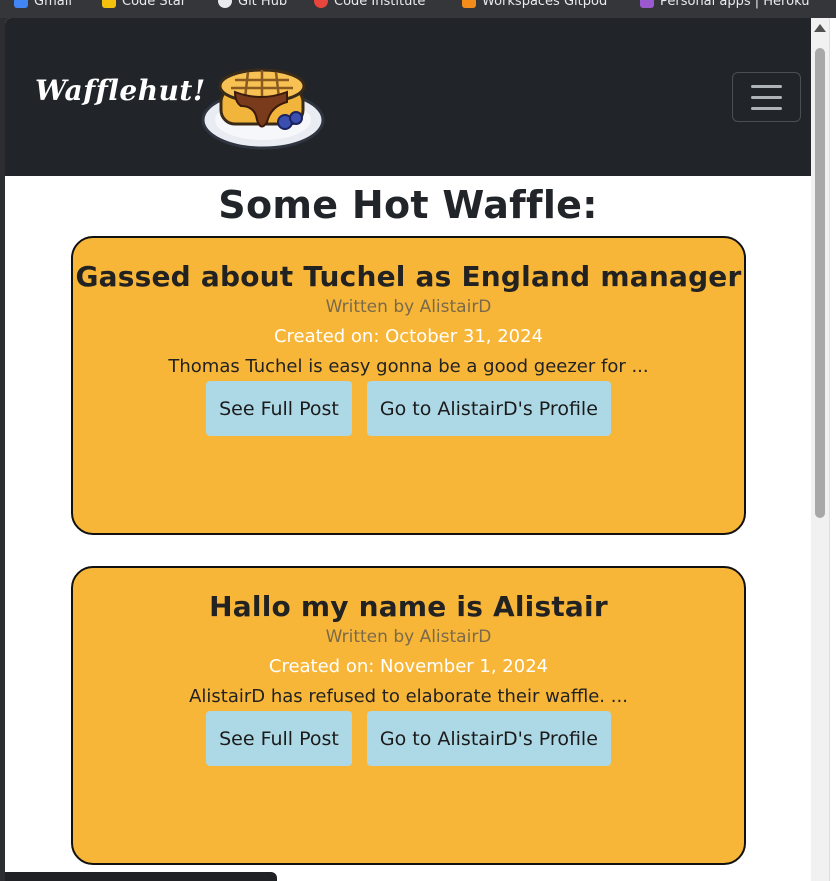 This screenshot has height=881, width=836. Describe the element at coordinates (408, 336) in the screenshot. I see `post-created-date: Created on: October 31, 2024` at that location.